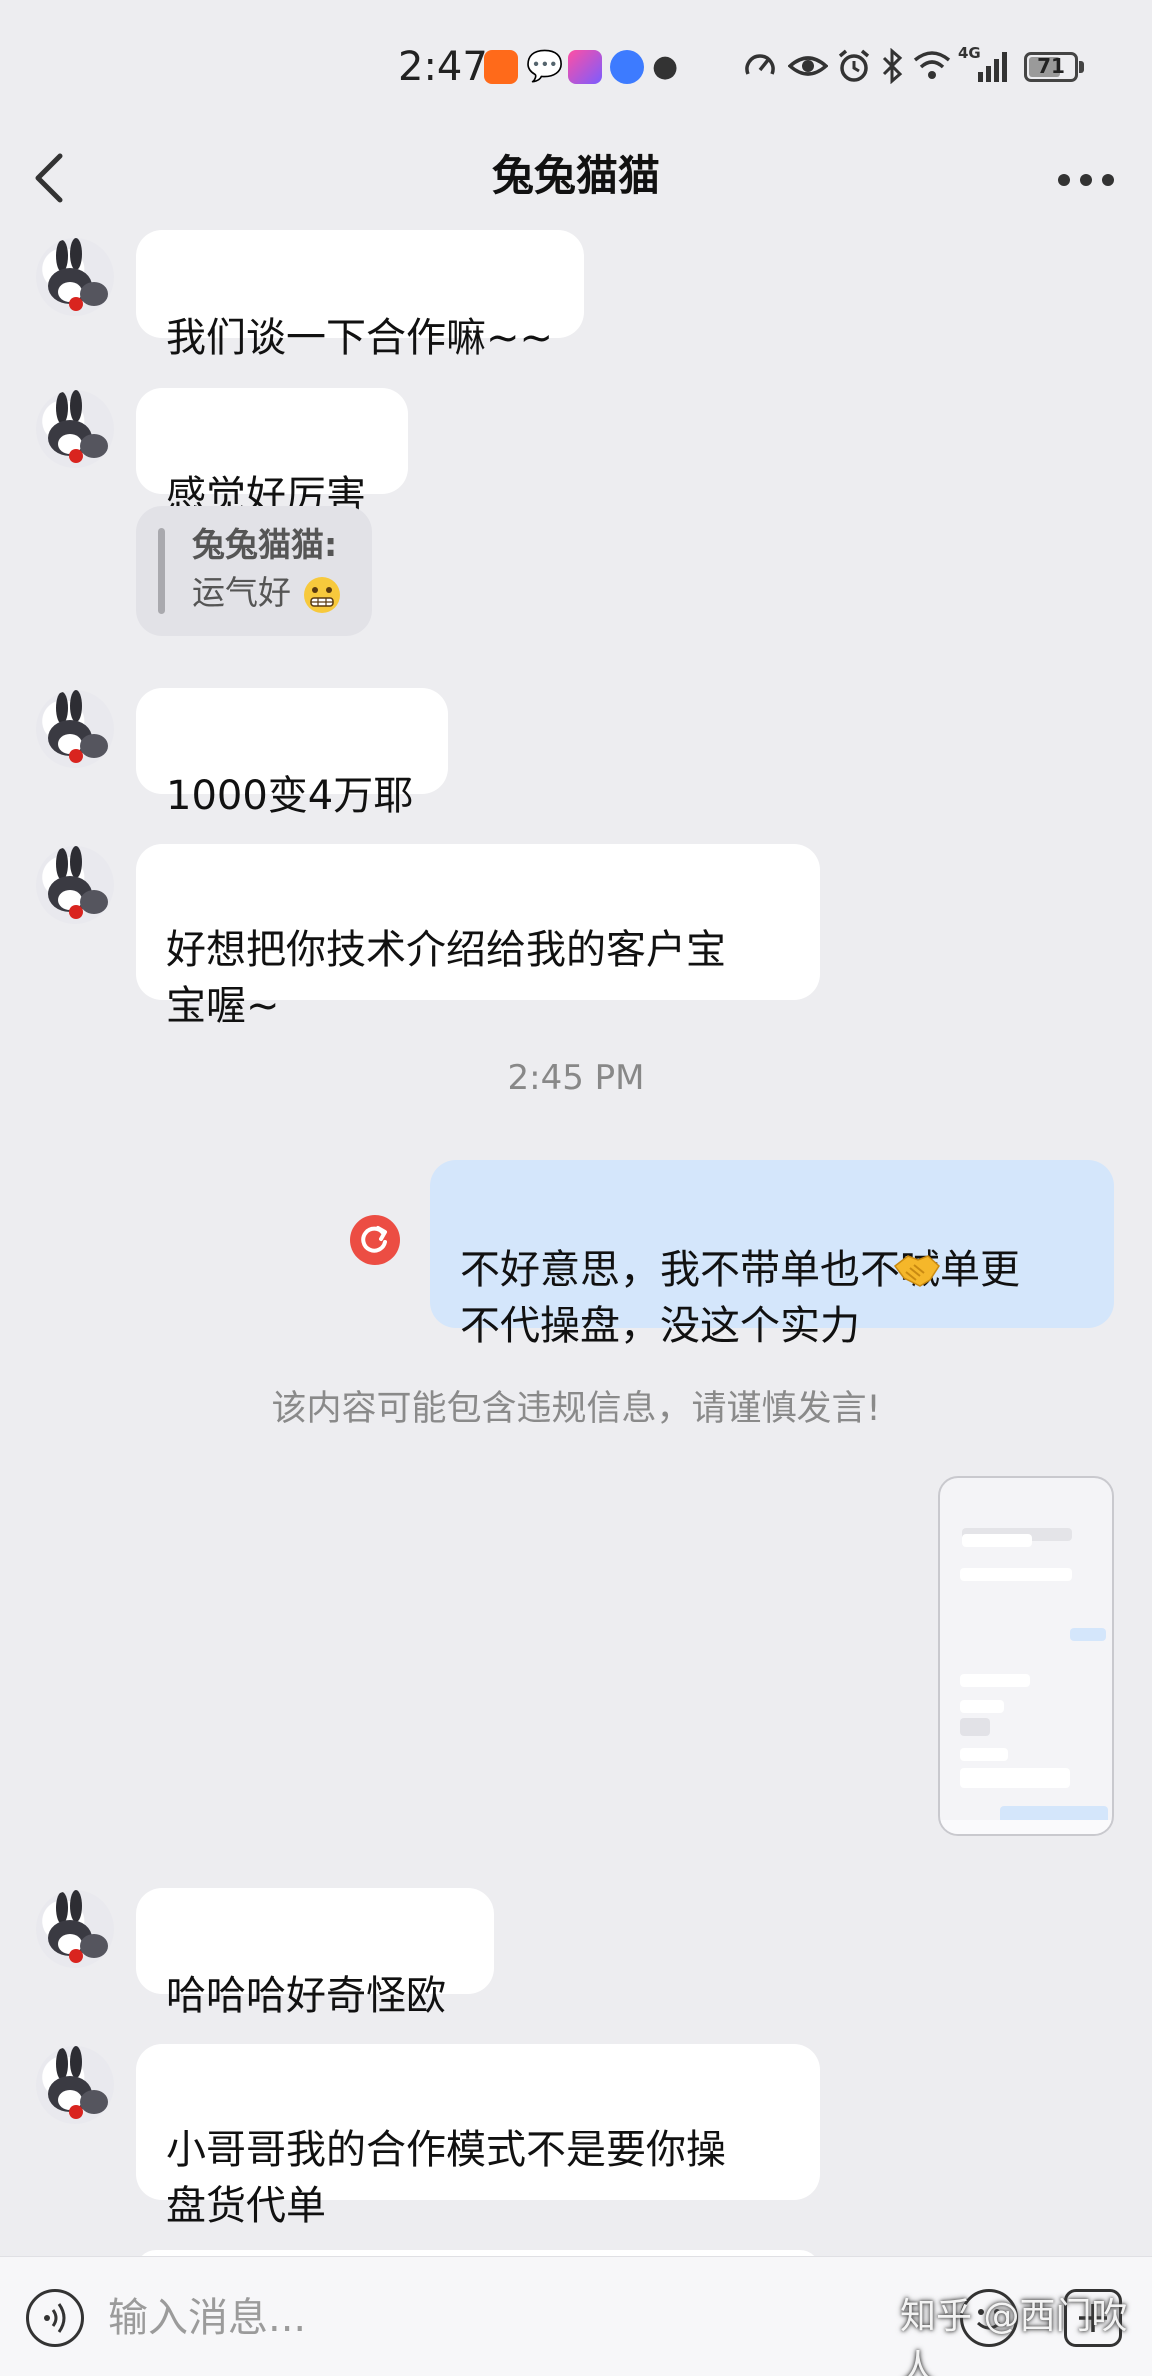  Describe the element at coordinates (306, 1996) in the screenshot. I see `message-text: 哈哈哈好奇怪欧` at that location.